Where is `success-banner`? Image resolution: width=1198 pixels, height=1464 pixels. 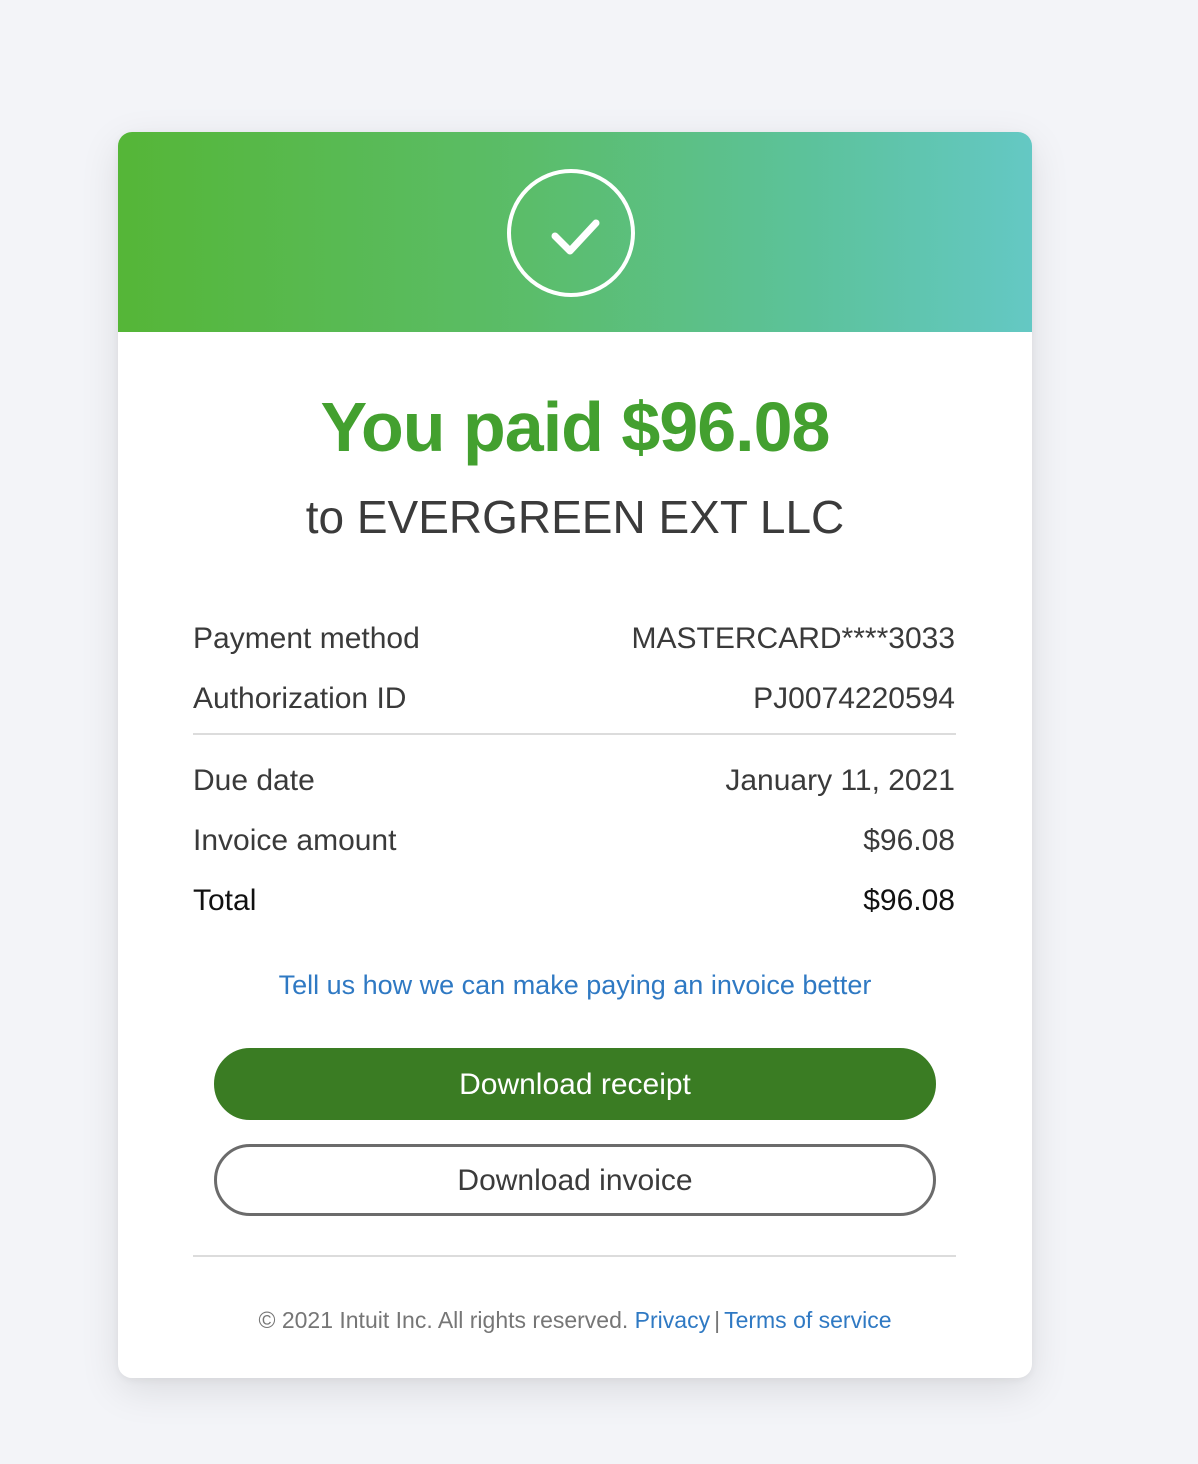 success-banner is located at coordinates (575, 232).